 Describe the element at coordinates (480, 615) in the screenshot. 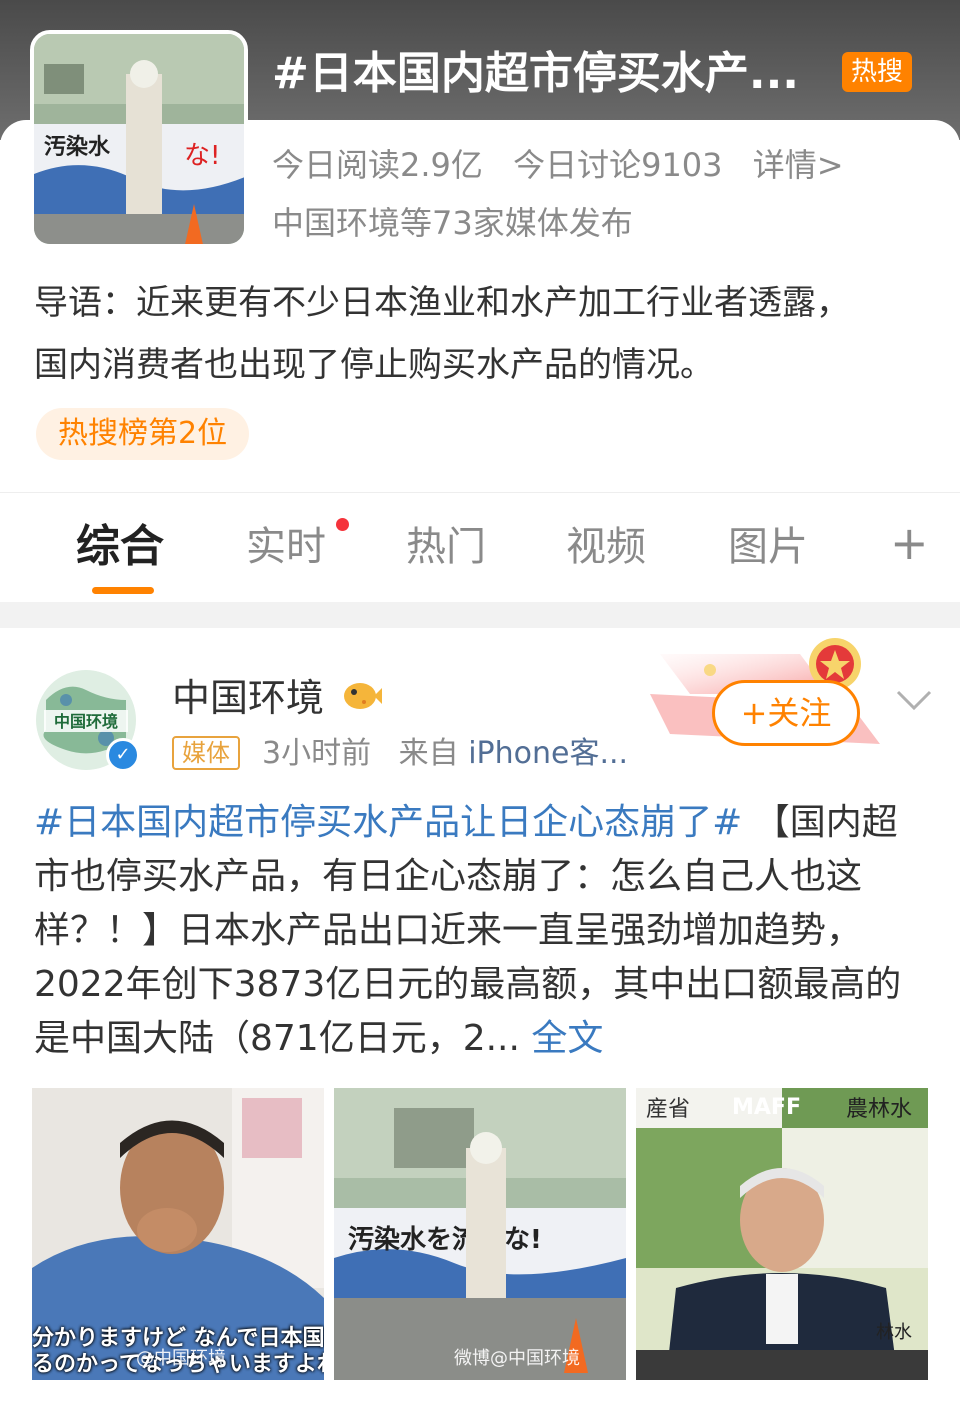

I see `section-divider` at that location.